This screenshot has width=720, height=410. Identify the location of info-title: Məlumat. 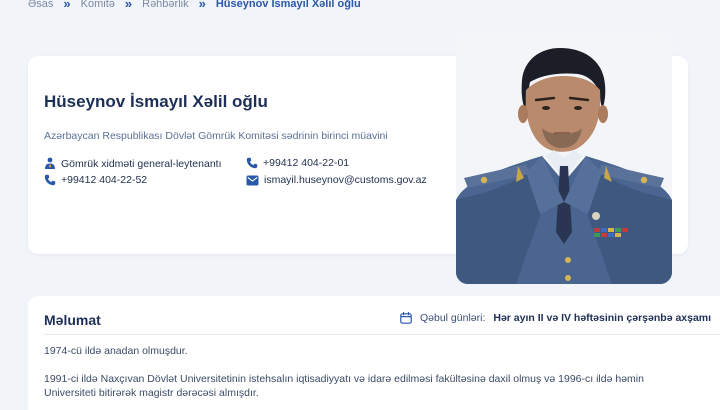
(72, 320).